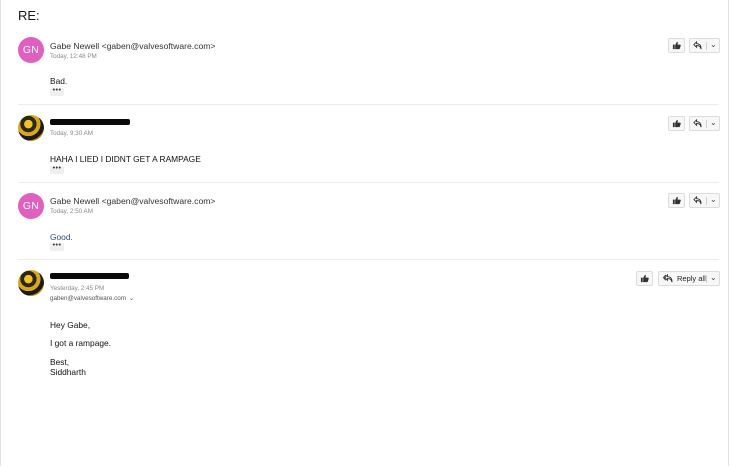 Image resolution: width=730 pixels, height=467 pixels. I want to click on recipient-line: gaben@valvesoftware.com ⌄, so click(92, 298).